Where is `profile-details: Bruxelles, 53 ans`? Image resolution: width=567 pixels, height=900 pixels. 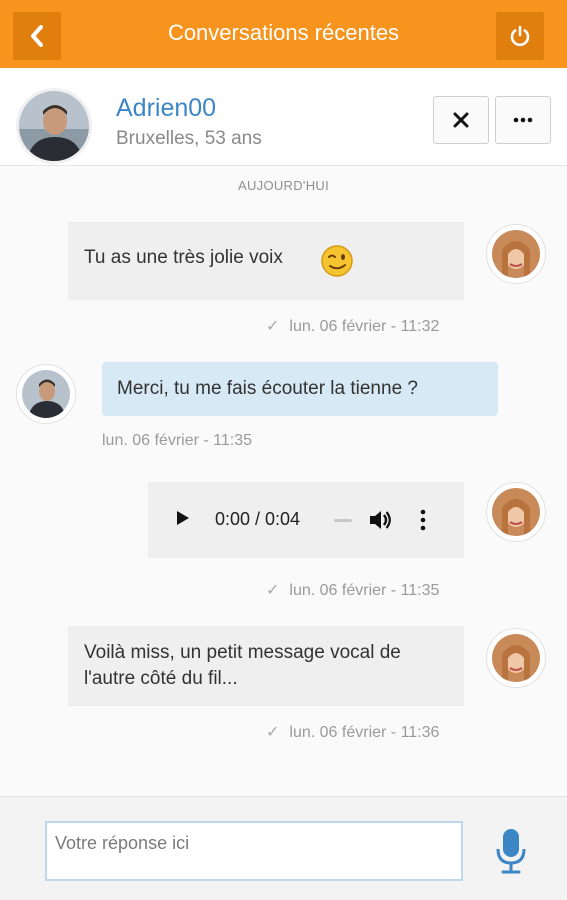
profile-details: Bruxelles, 53 ans is located at coordinates (189, 138).